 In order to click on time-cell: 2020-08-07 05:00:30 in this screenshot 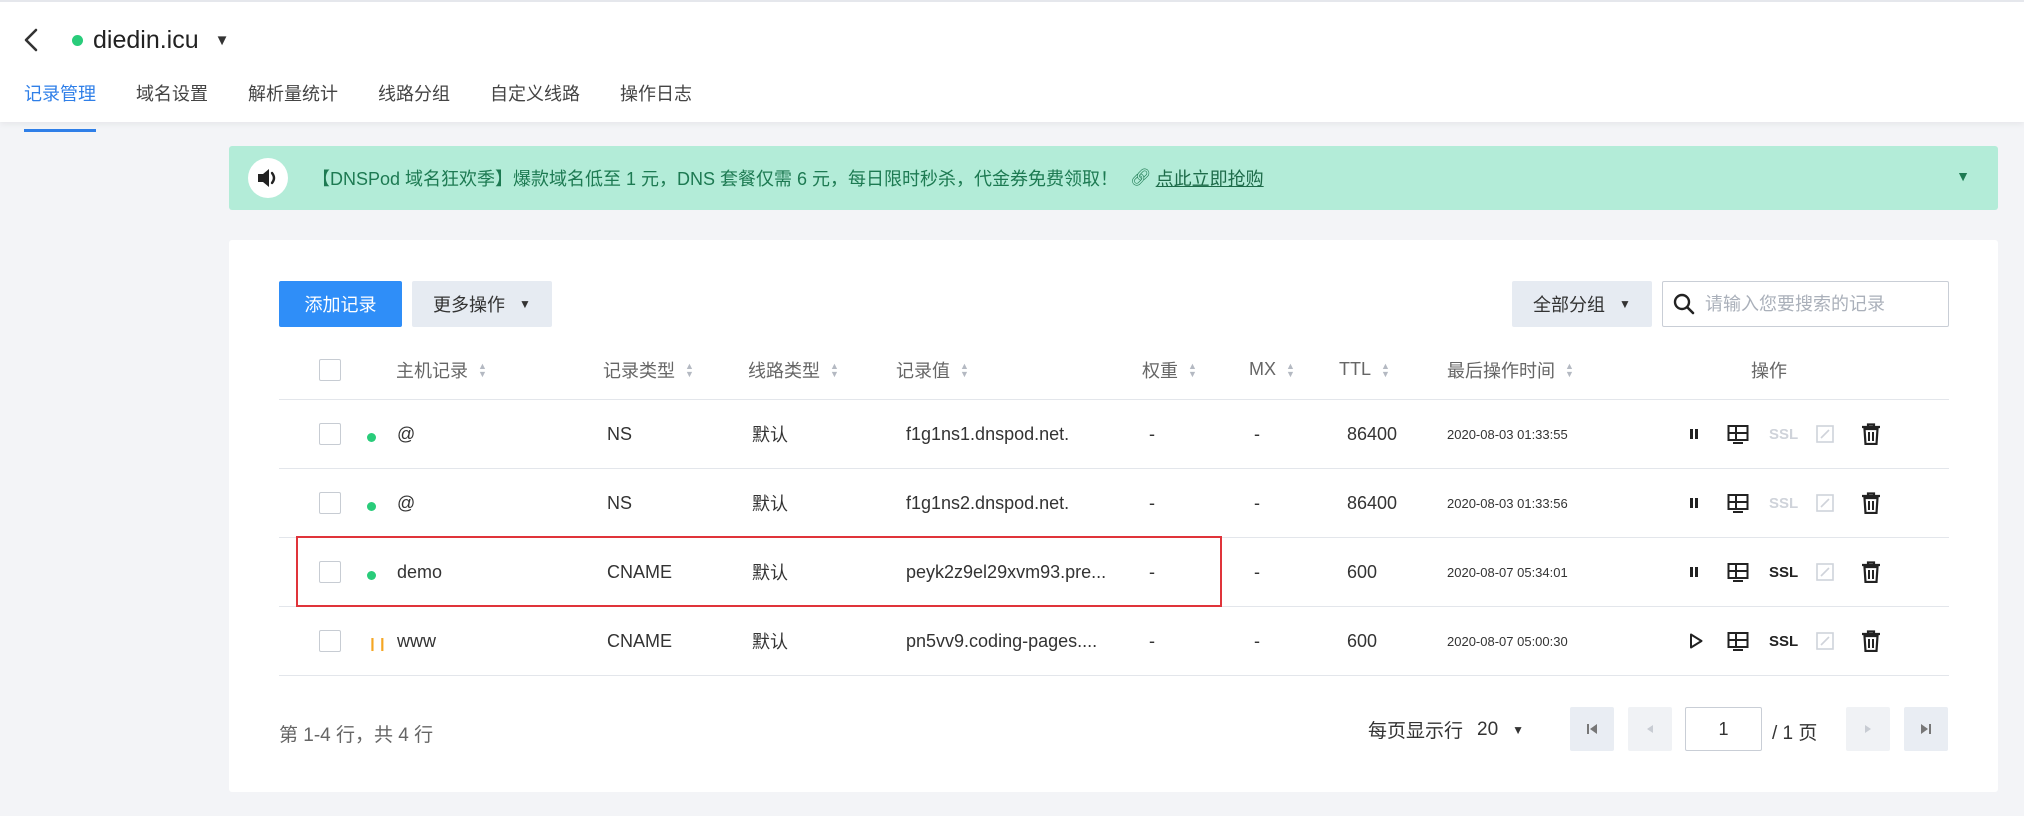, I will do `click(1507, 641)`.